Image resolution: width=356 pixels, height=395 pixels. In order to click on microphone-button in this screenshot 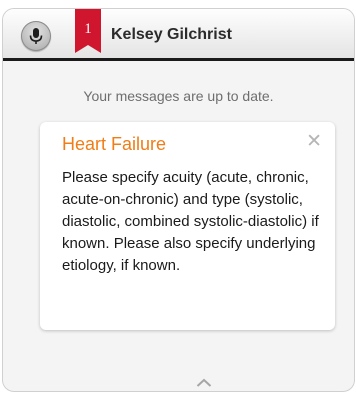, I will do `click(36, 36)`.